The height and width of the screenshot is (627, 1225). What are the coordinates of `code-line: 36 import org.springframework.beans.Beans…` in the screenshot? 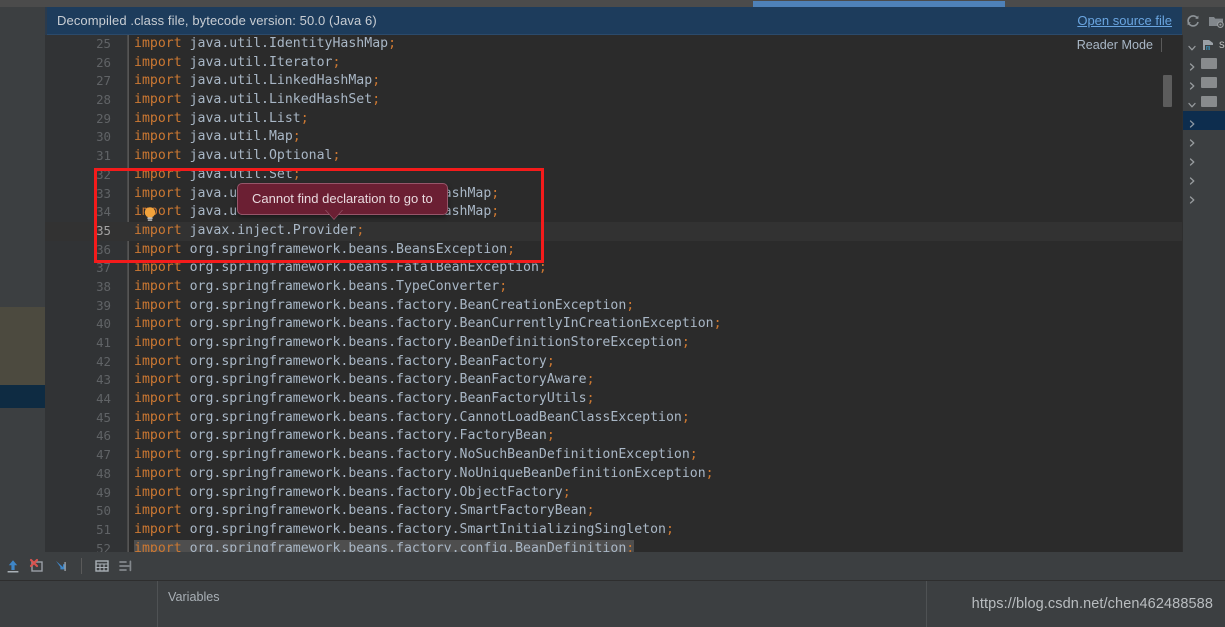 It's located at (613, 250).